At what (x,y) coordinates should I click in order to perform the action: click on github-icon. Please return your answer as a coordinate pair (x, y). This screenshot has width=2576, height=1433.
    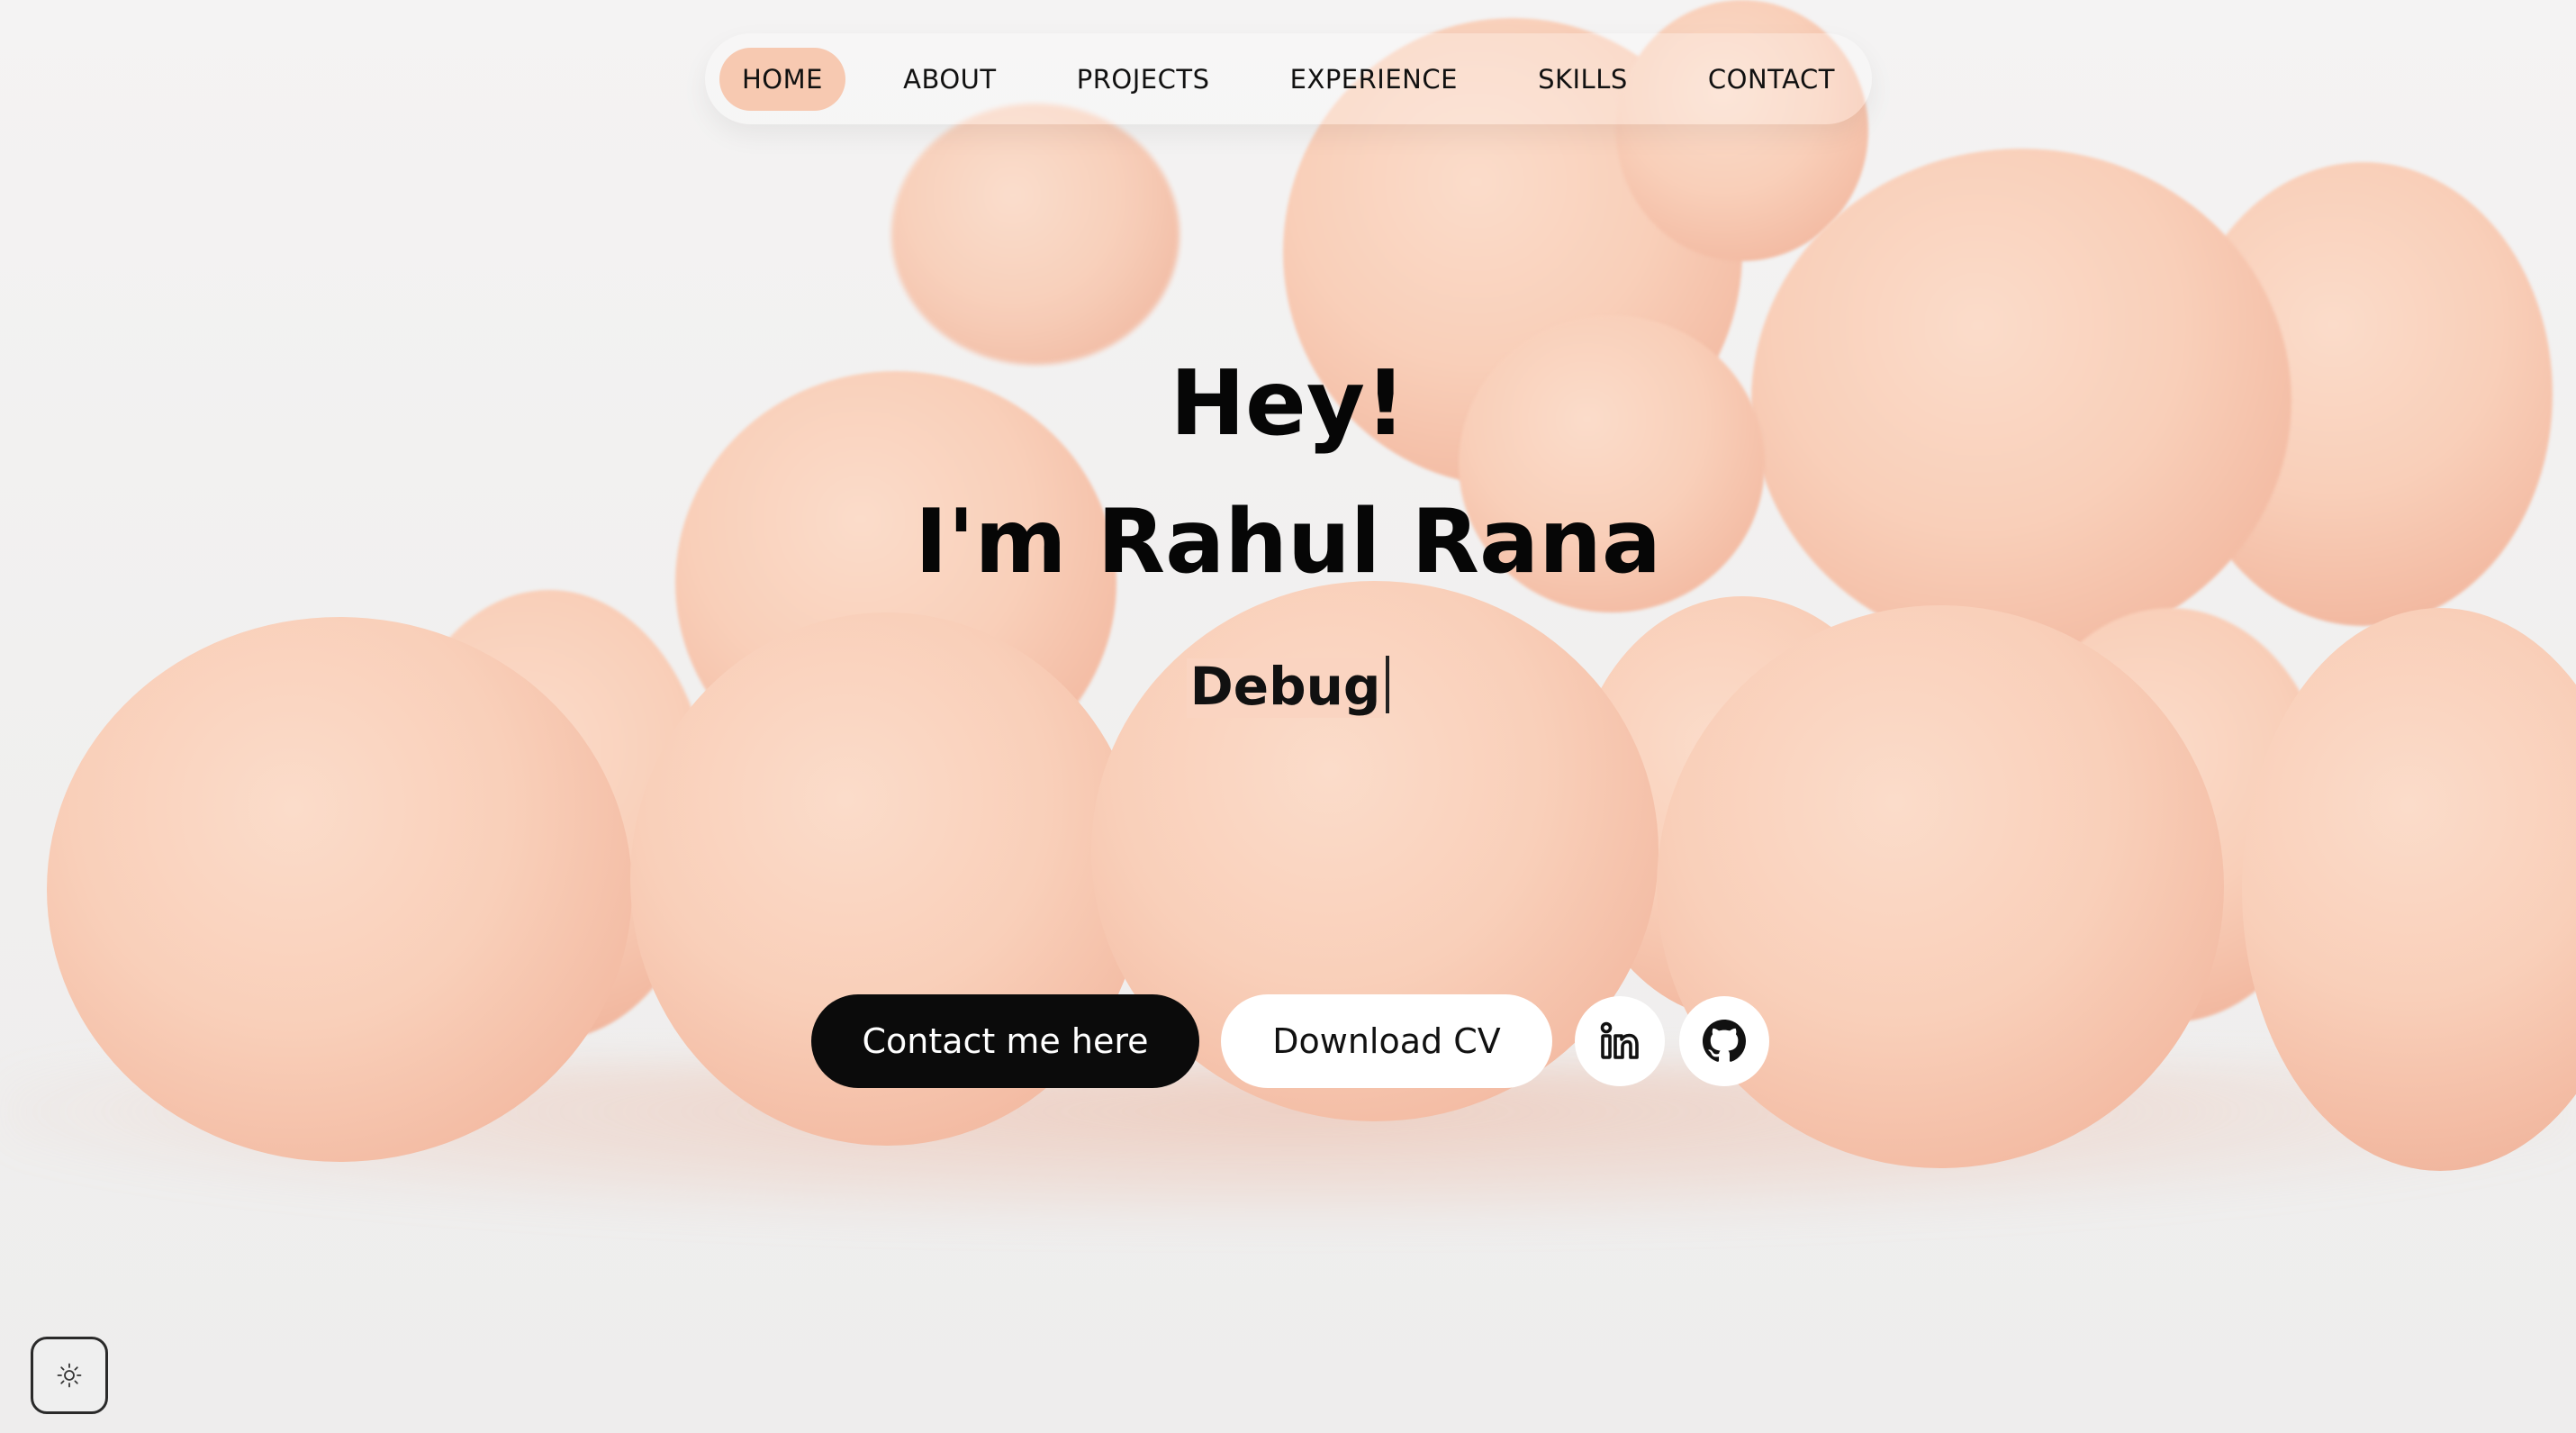
    Looking at the image, I should click on (1724, 1041).